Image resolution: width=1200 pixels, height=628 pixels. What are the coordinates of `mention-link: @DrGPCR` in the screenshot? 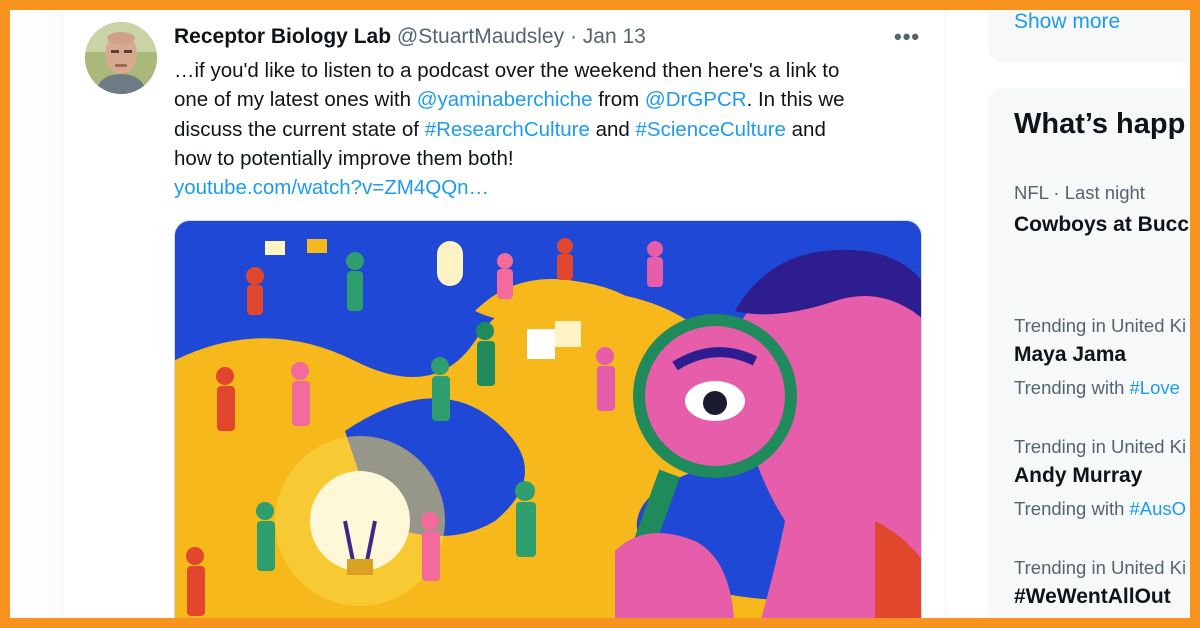 It's located at (696, 99).